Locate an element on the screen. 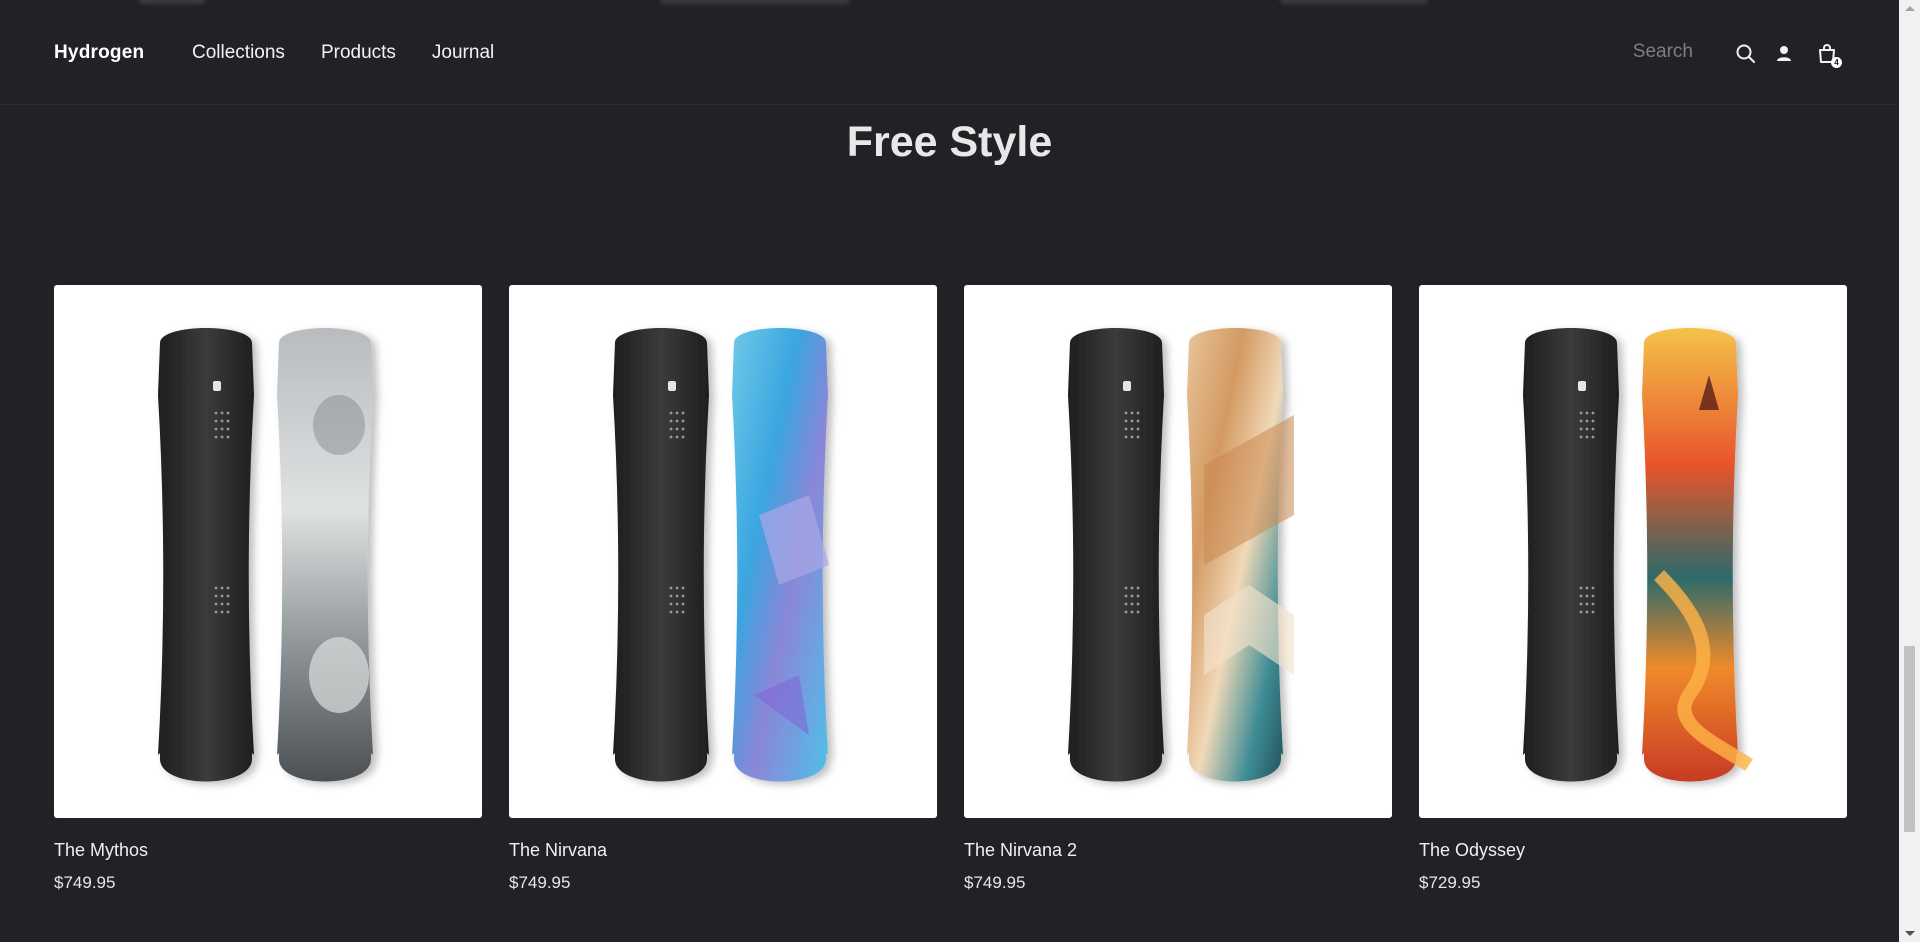  product-card: The Nirvana $749.95 is located at coordinates (723, 589).